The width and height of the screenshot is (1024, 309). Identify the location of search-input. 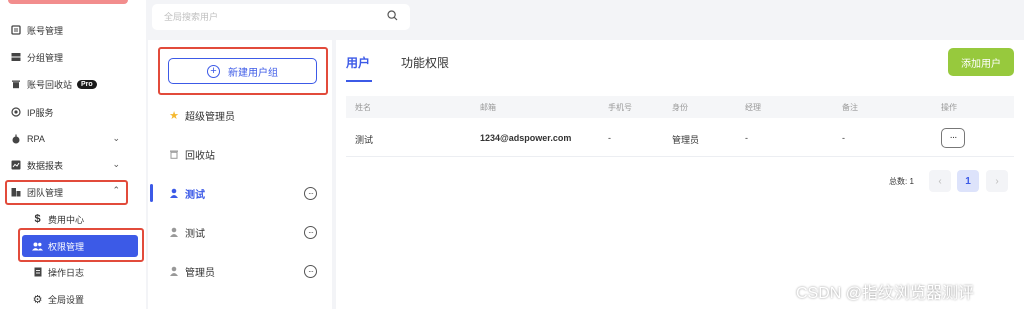
(275, 17).